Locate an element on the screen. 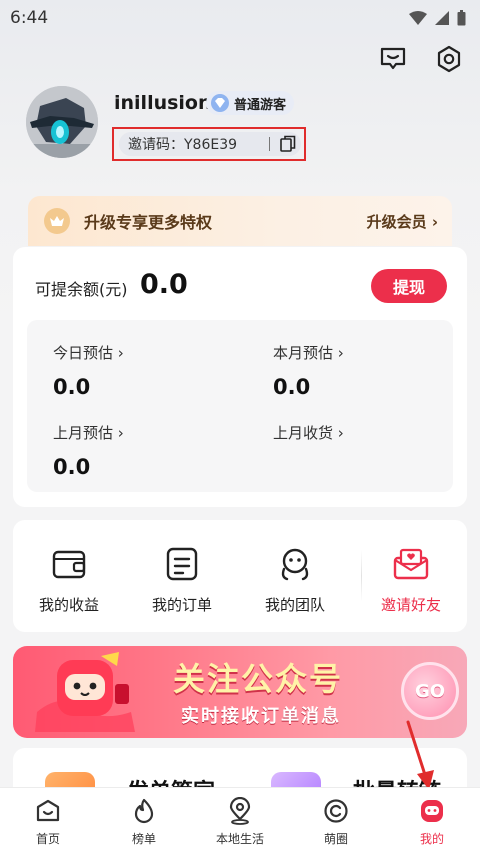 The height and width of the screenshot is (853, 480). stat-today-estimate: 今日预估 › 0.0 is located at coordinates (153, 377).